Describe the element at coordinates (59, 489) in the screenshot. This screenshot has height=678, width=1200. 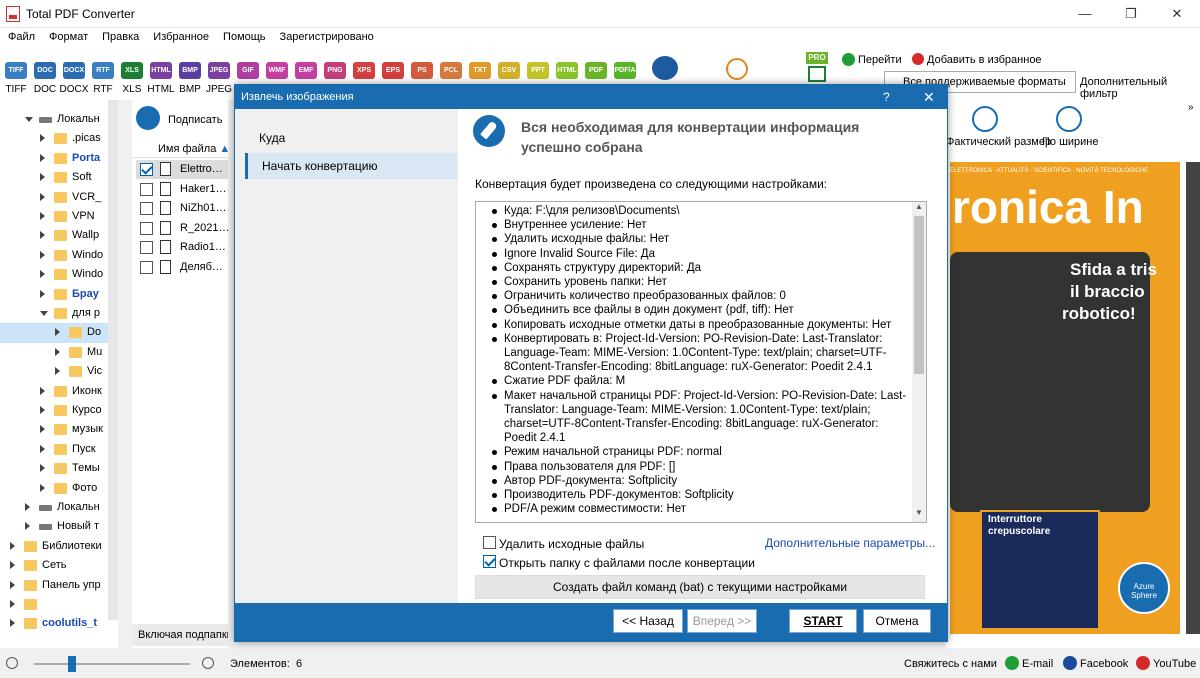
I see `tree-item: Фото` at that location.